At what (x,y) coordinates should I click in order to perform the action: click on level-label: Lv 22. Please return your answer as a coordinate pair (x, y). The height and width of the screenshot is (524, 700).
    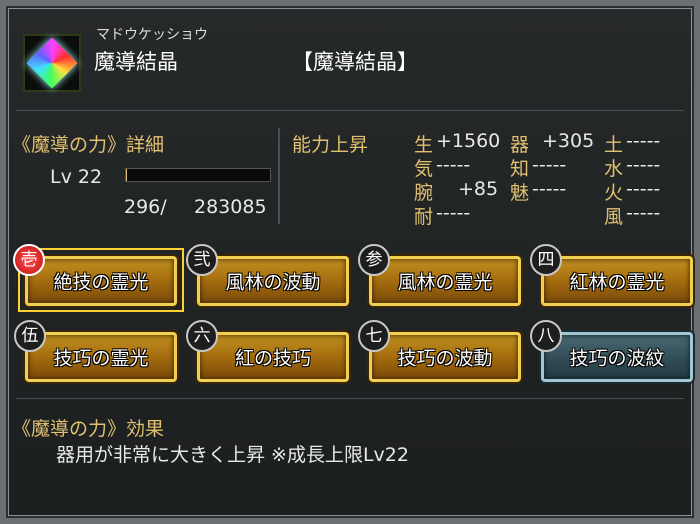
    Looking at the image, I should click on (76, 177).